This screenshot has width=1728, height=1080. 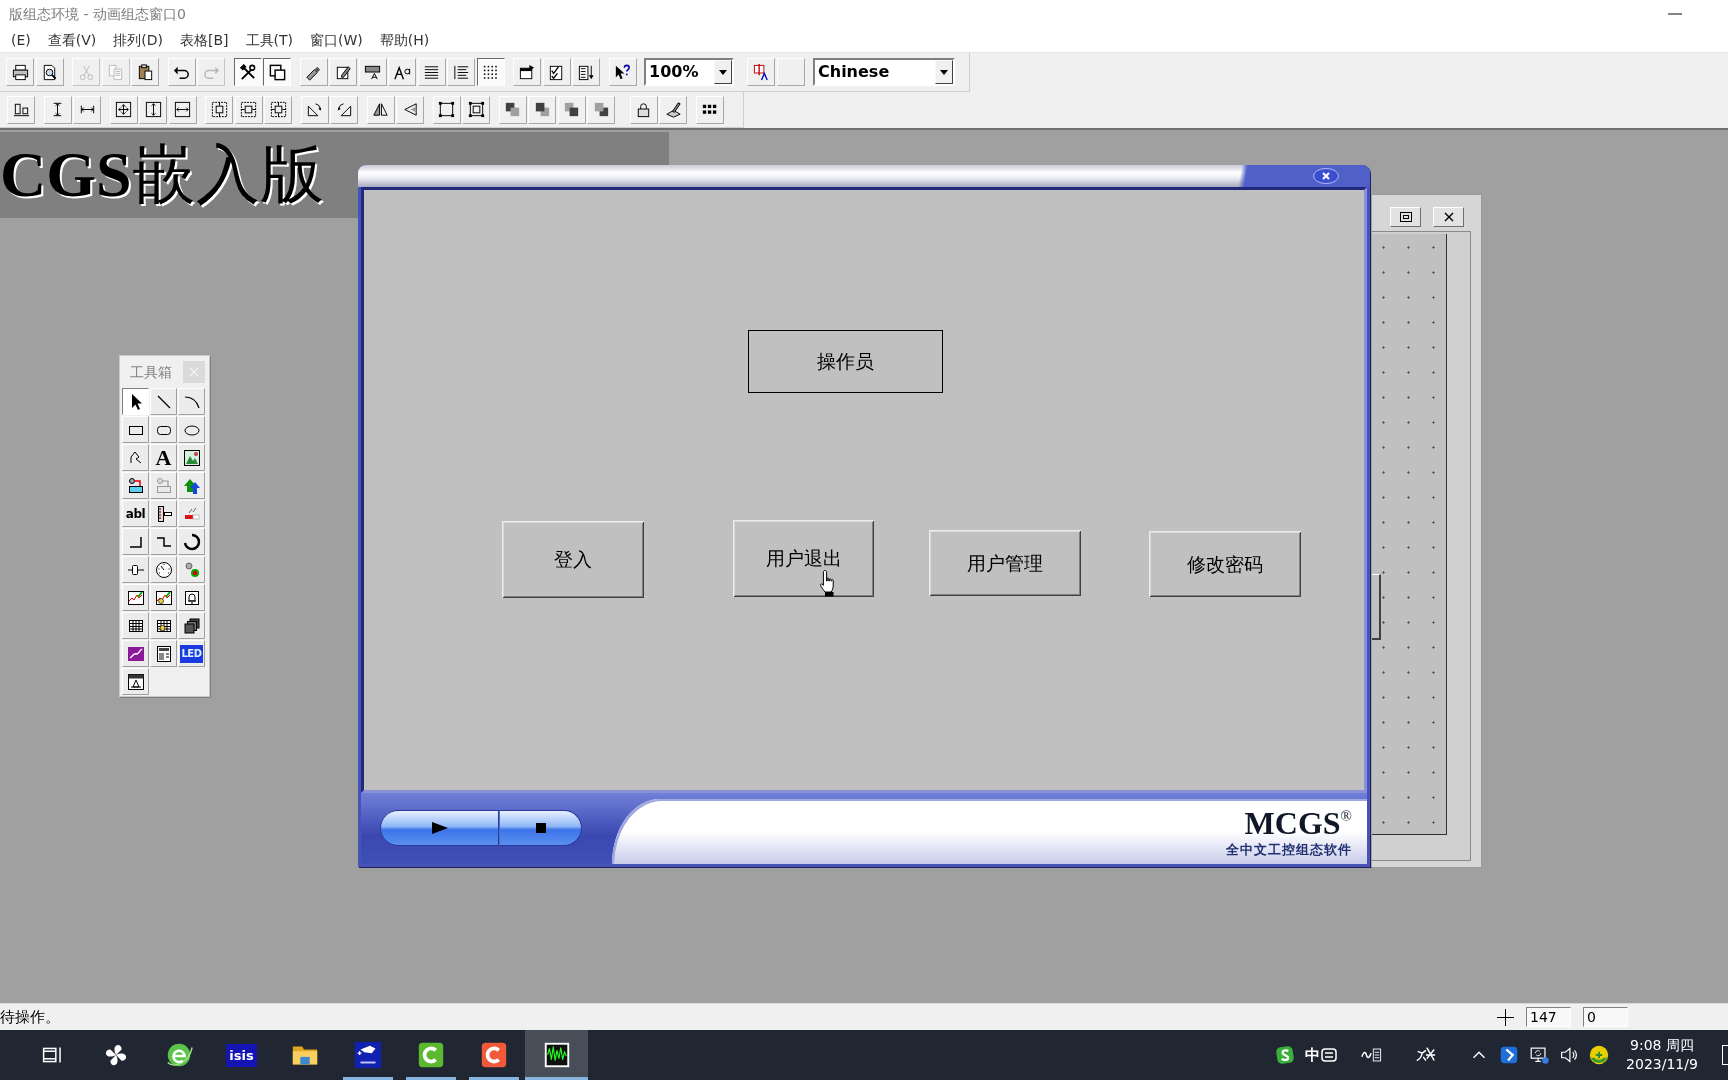 I want to click on copy-icon, so click(x=115, y=72).